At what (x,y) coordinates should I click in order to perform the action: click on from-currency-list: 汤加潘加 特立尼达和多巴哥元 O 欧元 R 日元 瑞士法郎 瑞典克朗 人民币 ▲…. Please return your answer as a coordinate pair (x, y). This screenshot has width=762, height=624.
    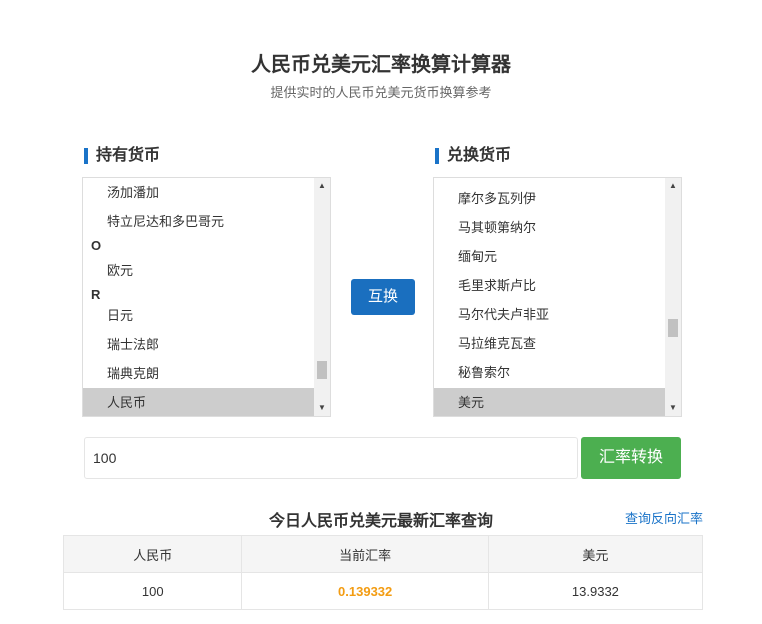
    Looking at the image, I should click on (206, 297).